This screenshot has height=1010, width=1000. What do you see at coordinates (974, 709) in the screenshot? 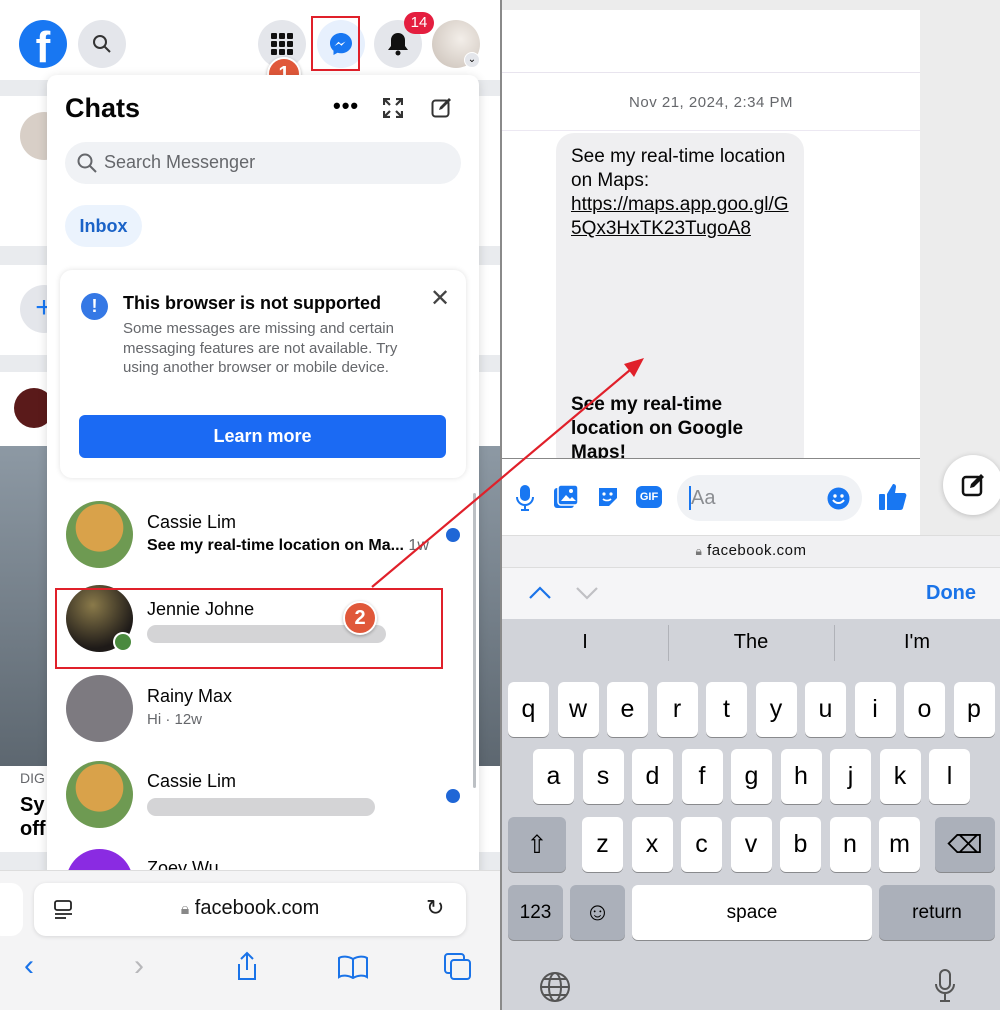
I see `key-p: p` at bounding box center [974, 709].